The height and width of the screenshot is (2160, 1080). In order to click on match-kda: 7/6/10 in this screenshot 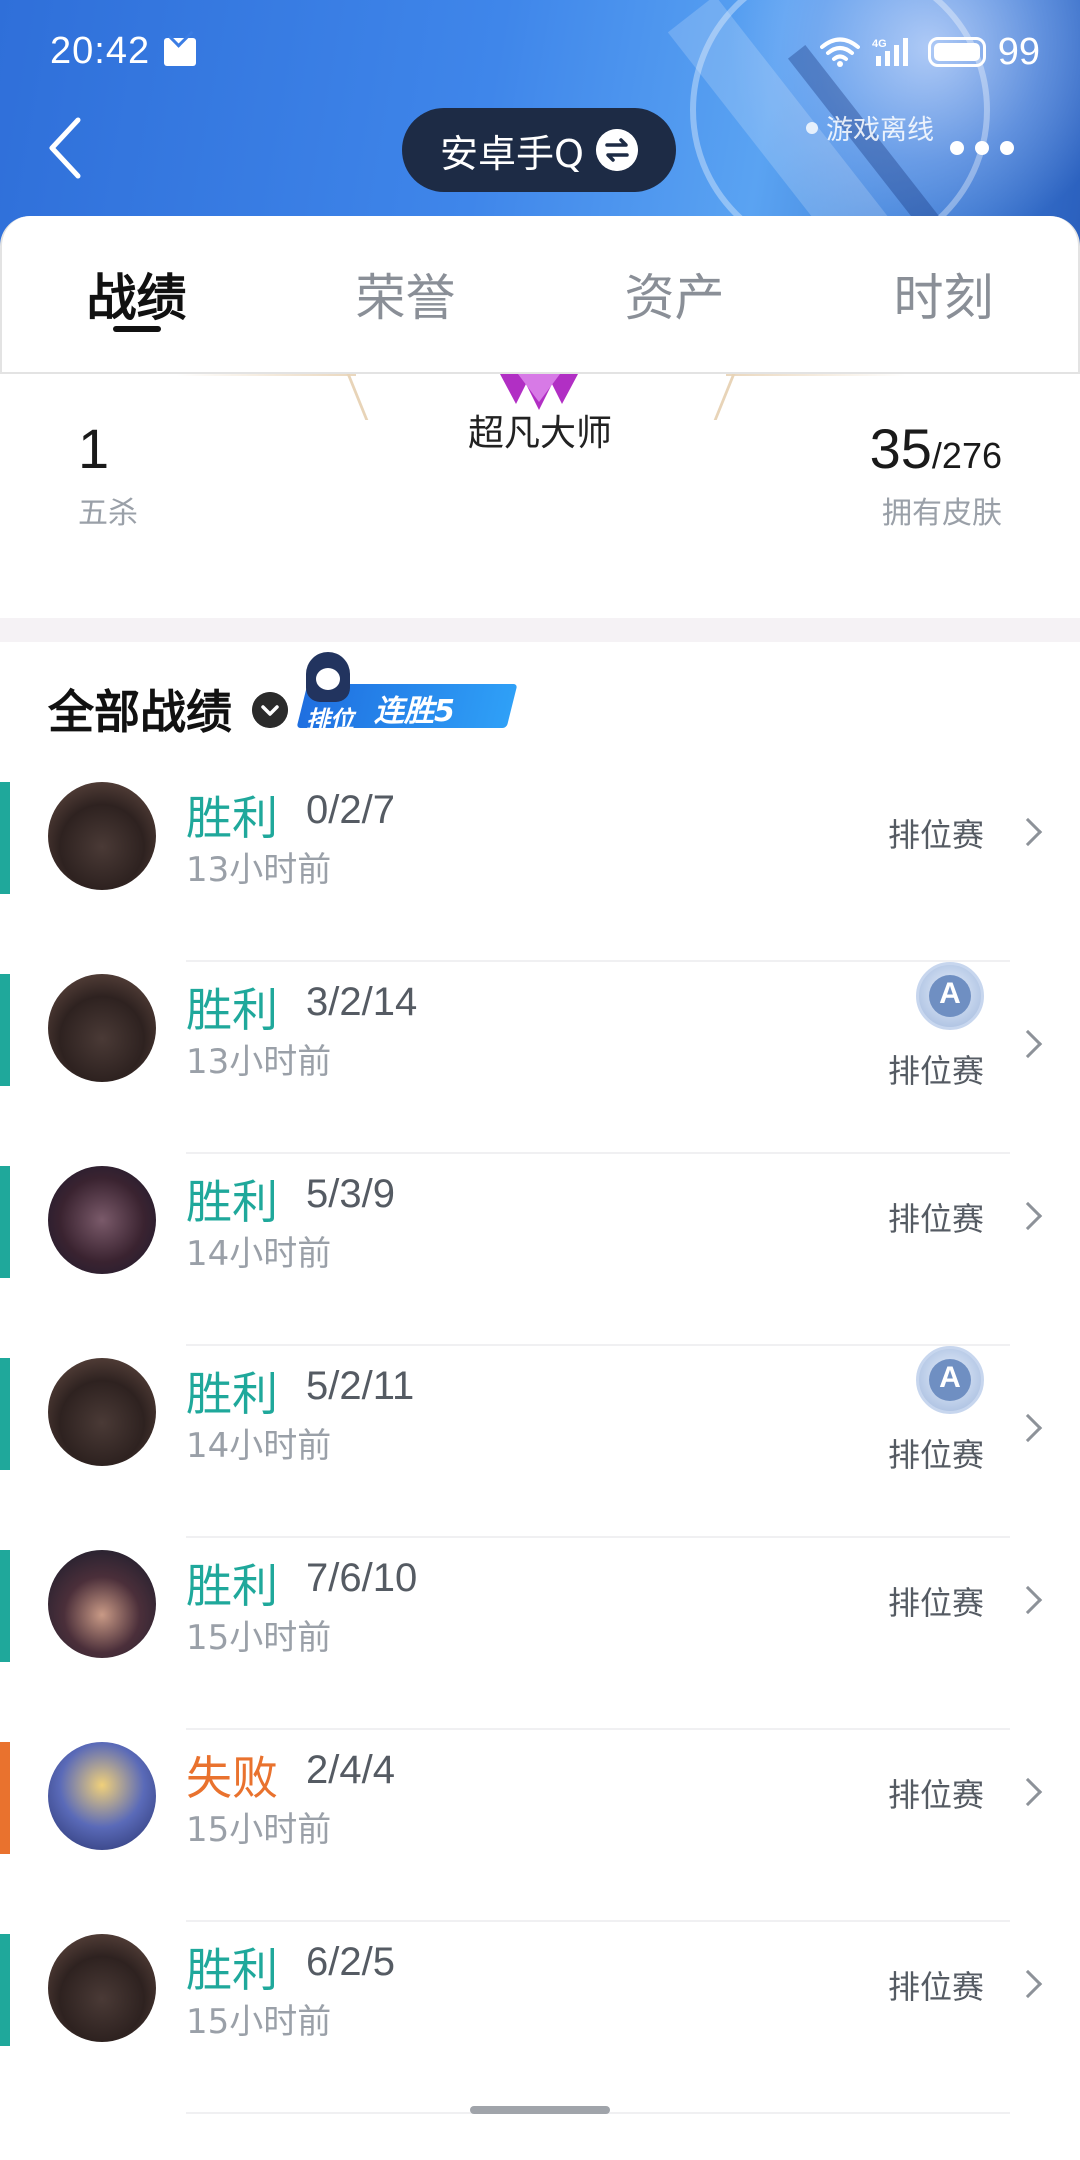, I will do `click(362, 1578)`.